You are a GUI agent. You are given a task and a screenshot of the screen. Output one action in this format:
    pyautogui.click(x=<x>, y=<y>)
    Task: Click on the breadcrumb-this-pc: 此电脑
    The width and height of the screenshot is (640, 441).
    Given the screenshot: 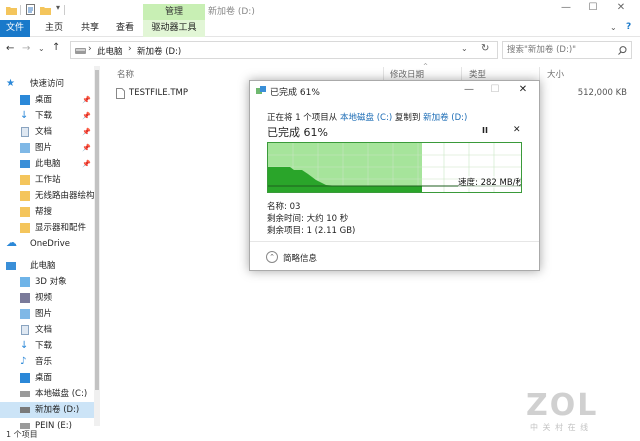 What is the action you would take?
    pyautogui.click(x=110, y=51)
    